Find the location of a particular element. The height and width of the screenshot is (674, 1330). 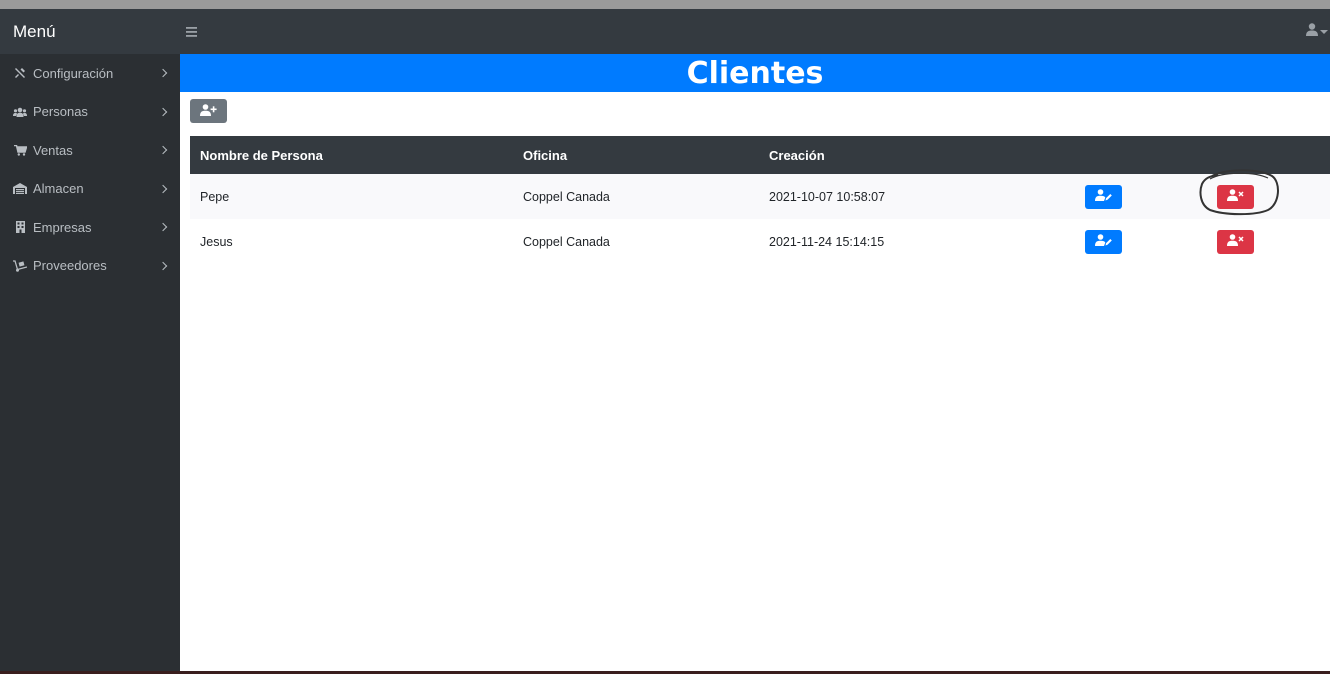

sidebar-item-label: Personas is located at coordinates (60, 112).